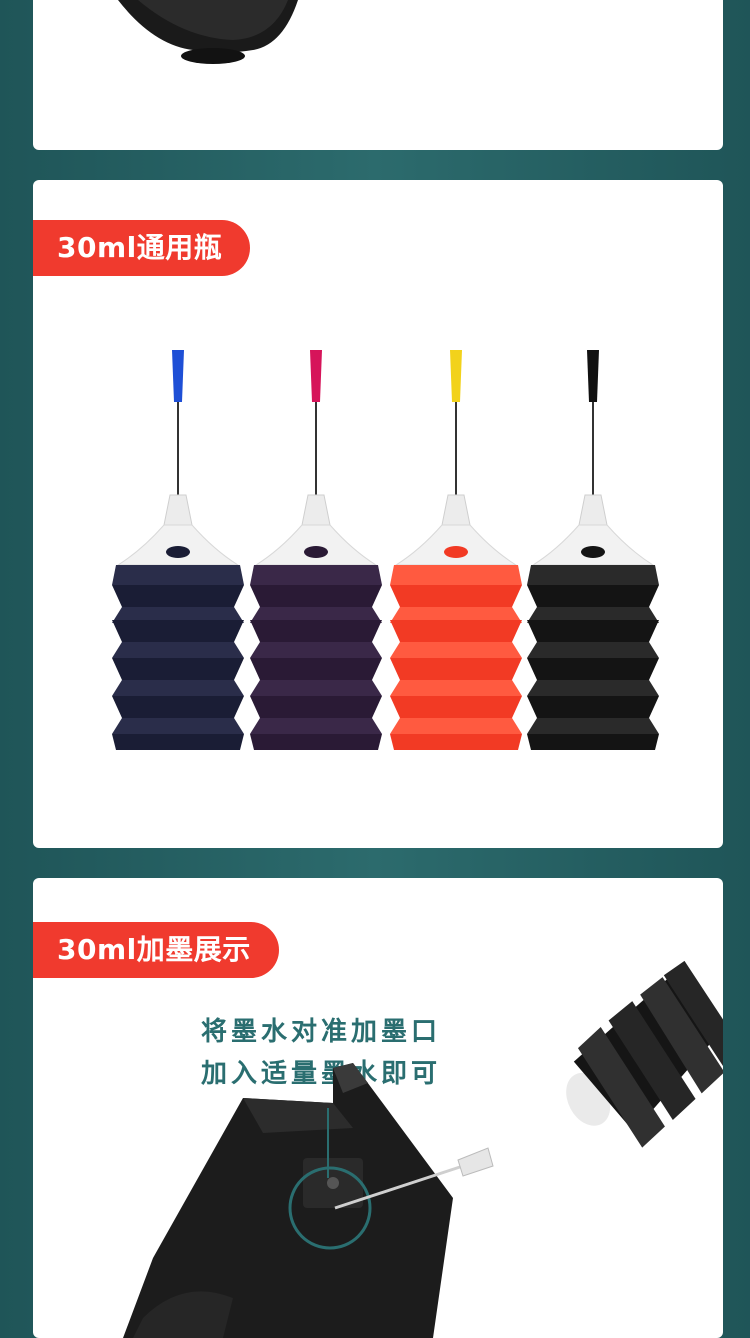 This screenshot has height=1338, width=750. I want to click on ink-bottle-black, so click(593, 550).